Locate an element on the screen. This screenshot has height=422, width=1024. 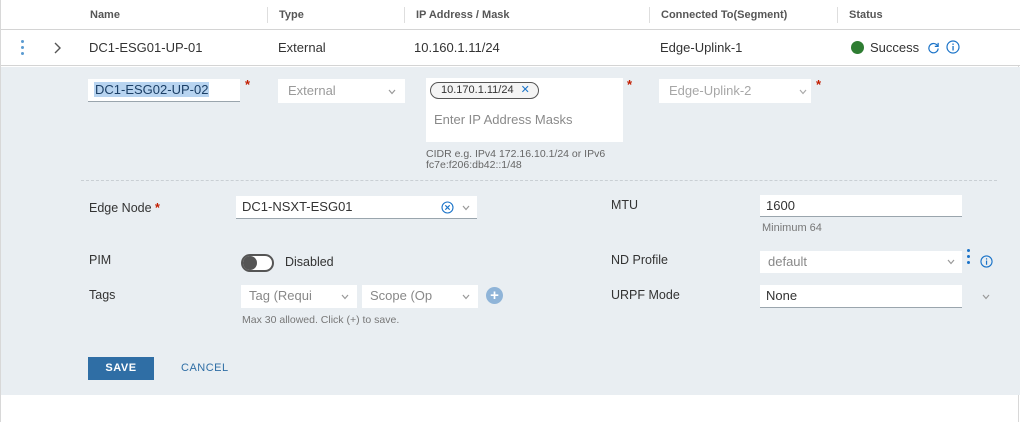
pim-toggle is located at coordinates (257, 263).